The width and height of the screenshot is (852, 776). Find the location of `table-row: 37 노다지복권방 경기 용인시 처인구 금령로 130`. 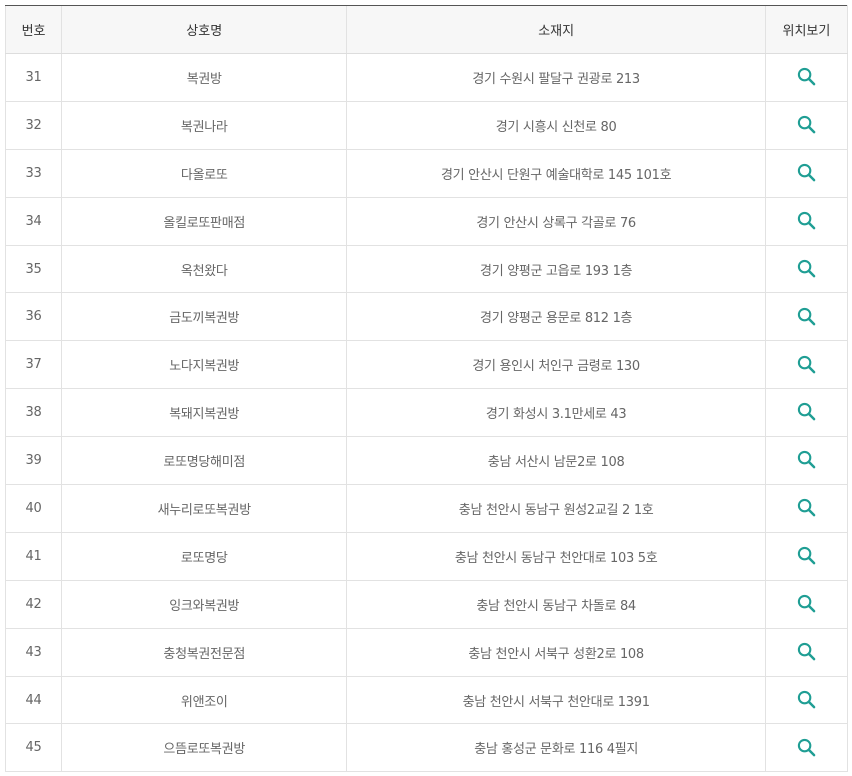

table-row: 37 노다지복권방 경기 용인시 처인구 금령로 130 is located at coordinates (426, 365).